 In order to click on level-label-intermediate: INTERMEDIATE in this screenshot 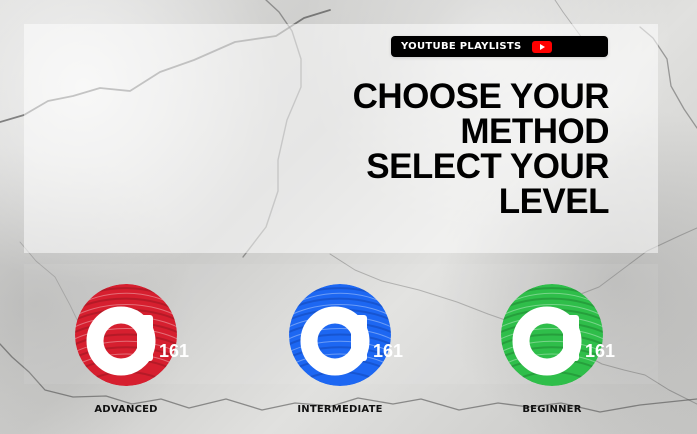, I will do `click(340, 409)`.